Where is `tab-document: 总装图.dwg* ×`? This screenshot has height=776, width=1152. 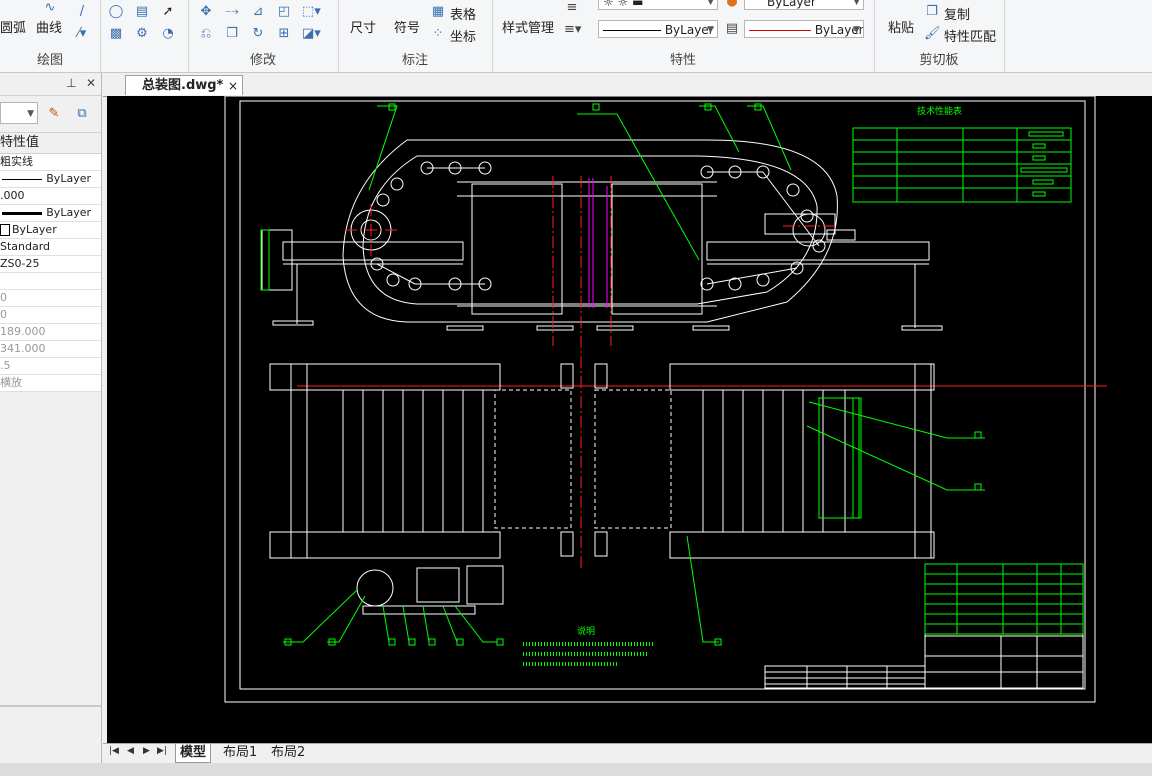 tab-document: 总装图.dwg* × is located at coordinates (184, 85).